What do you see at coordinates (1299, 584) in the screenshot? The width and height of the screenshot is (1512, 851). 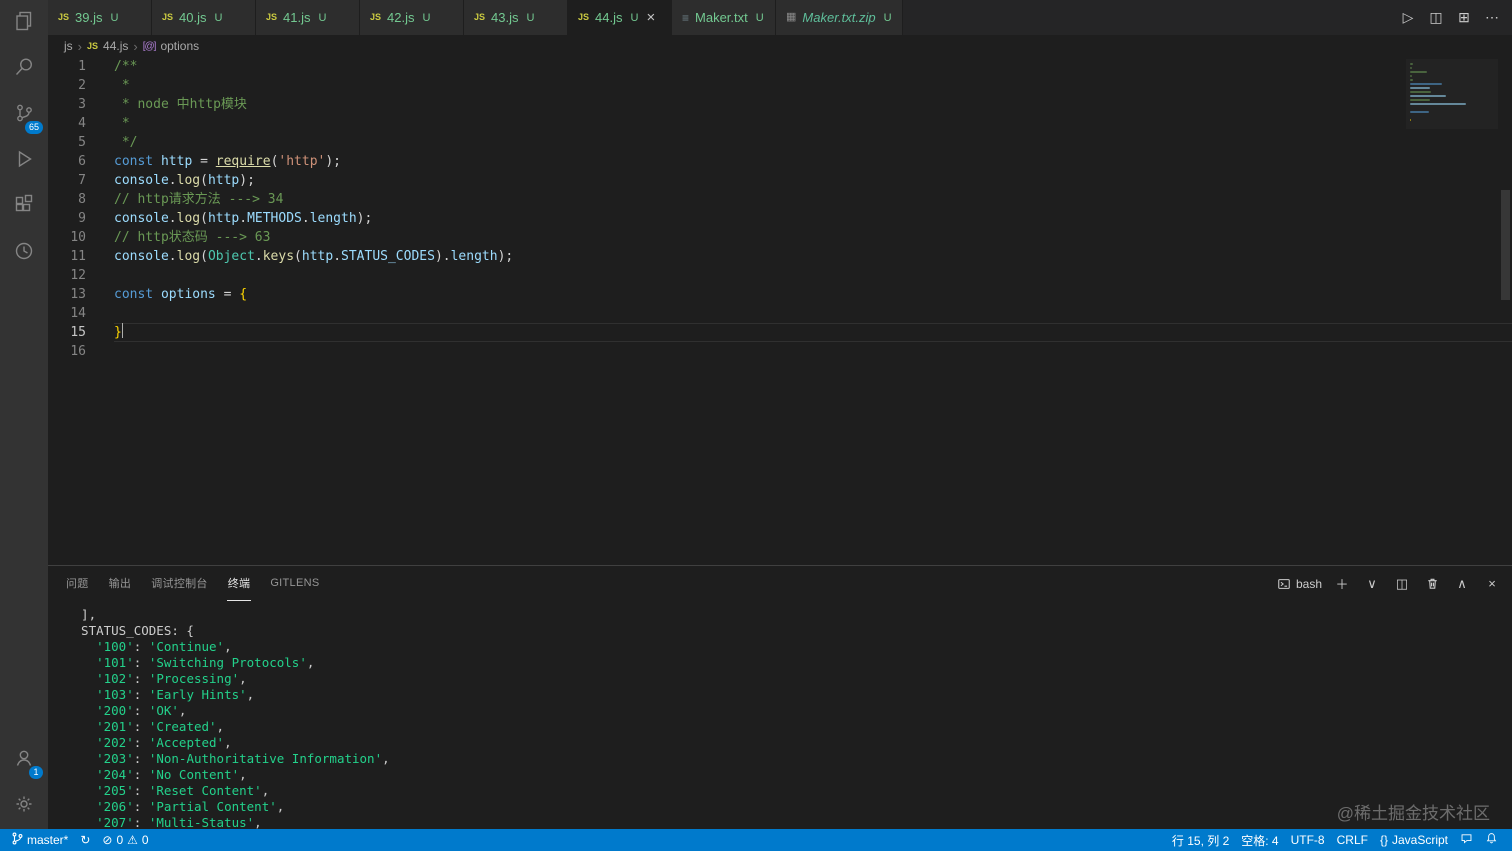 I see `terminal-picker: bash` at bounding box center [1299, 584].